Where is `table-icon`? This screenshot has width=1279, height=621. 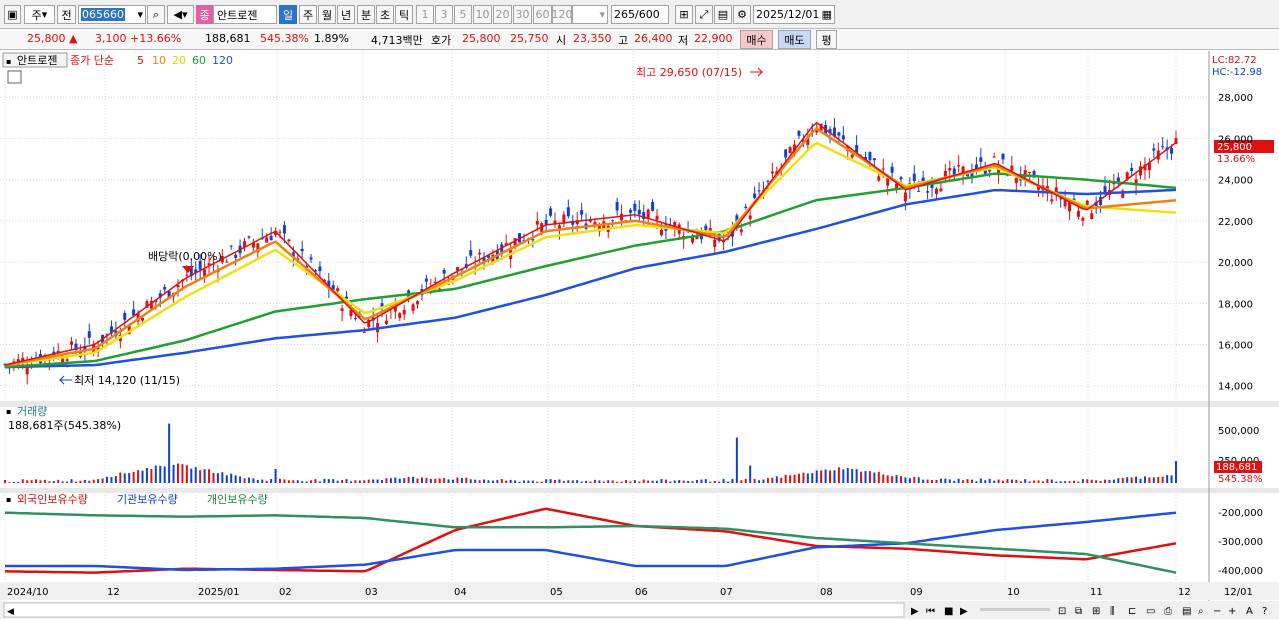 table-icon is located at coordinates (14, 77).